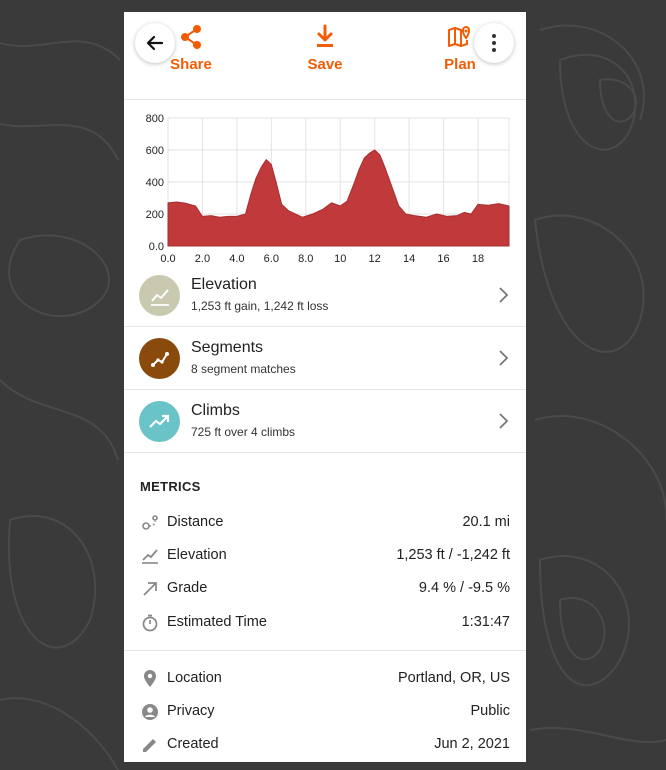  What do you see at coordinates (325, 650) in the screenshot?
I see `section-divider` at bounding box center [325, 650].